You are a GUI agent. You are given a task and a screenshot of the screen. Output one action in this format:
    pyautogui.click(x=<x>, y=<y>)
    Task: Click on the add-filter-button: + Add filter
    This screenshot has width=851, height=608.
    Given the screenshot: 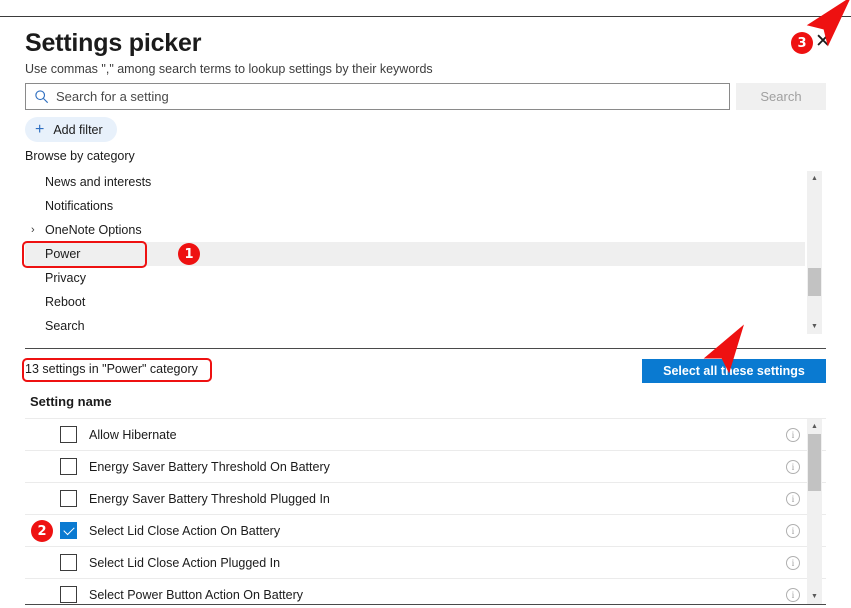 What is the action you would take?
    pyautogui.click(x=71, y=129)
    